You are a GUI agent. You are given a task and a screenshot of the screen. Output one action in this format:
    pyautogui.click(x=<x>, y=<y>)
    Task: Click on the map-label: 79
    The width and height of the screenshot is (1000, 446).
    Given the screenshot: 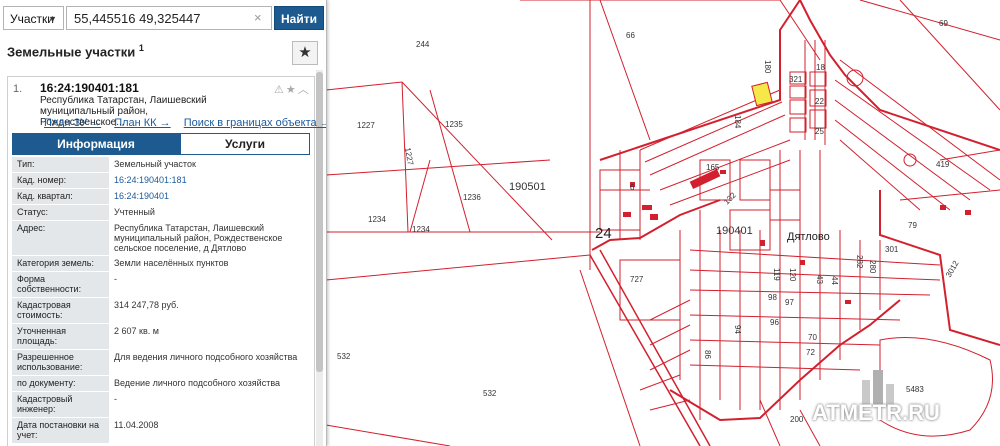 What is the action you would take?
    pyautogui.click(x=912, y=225)
    